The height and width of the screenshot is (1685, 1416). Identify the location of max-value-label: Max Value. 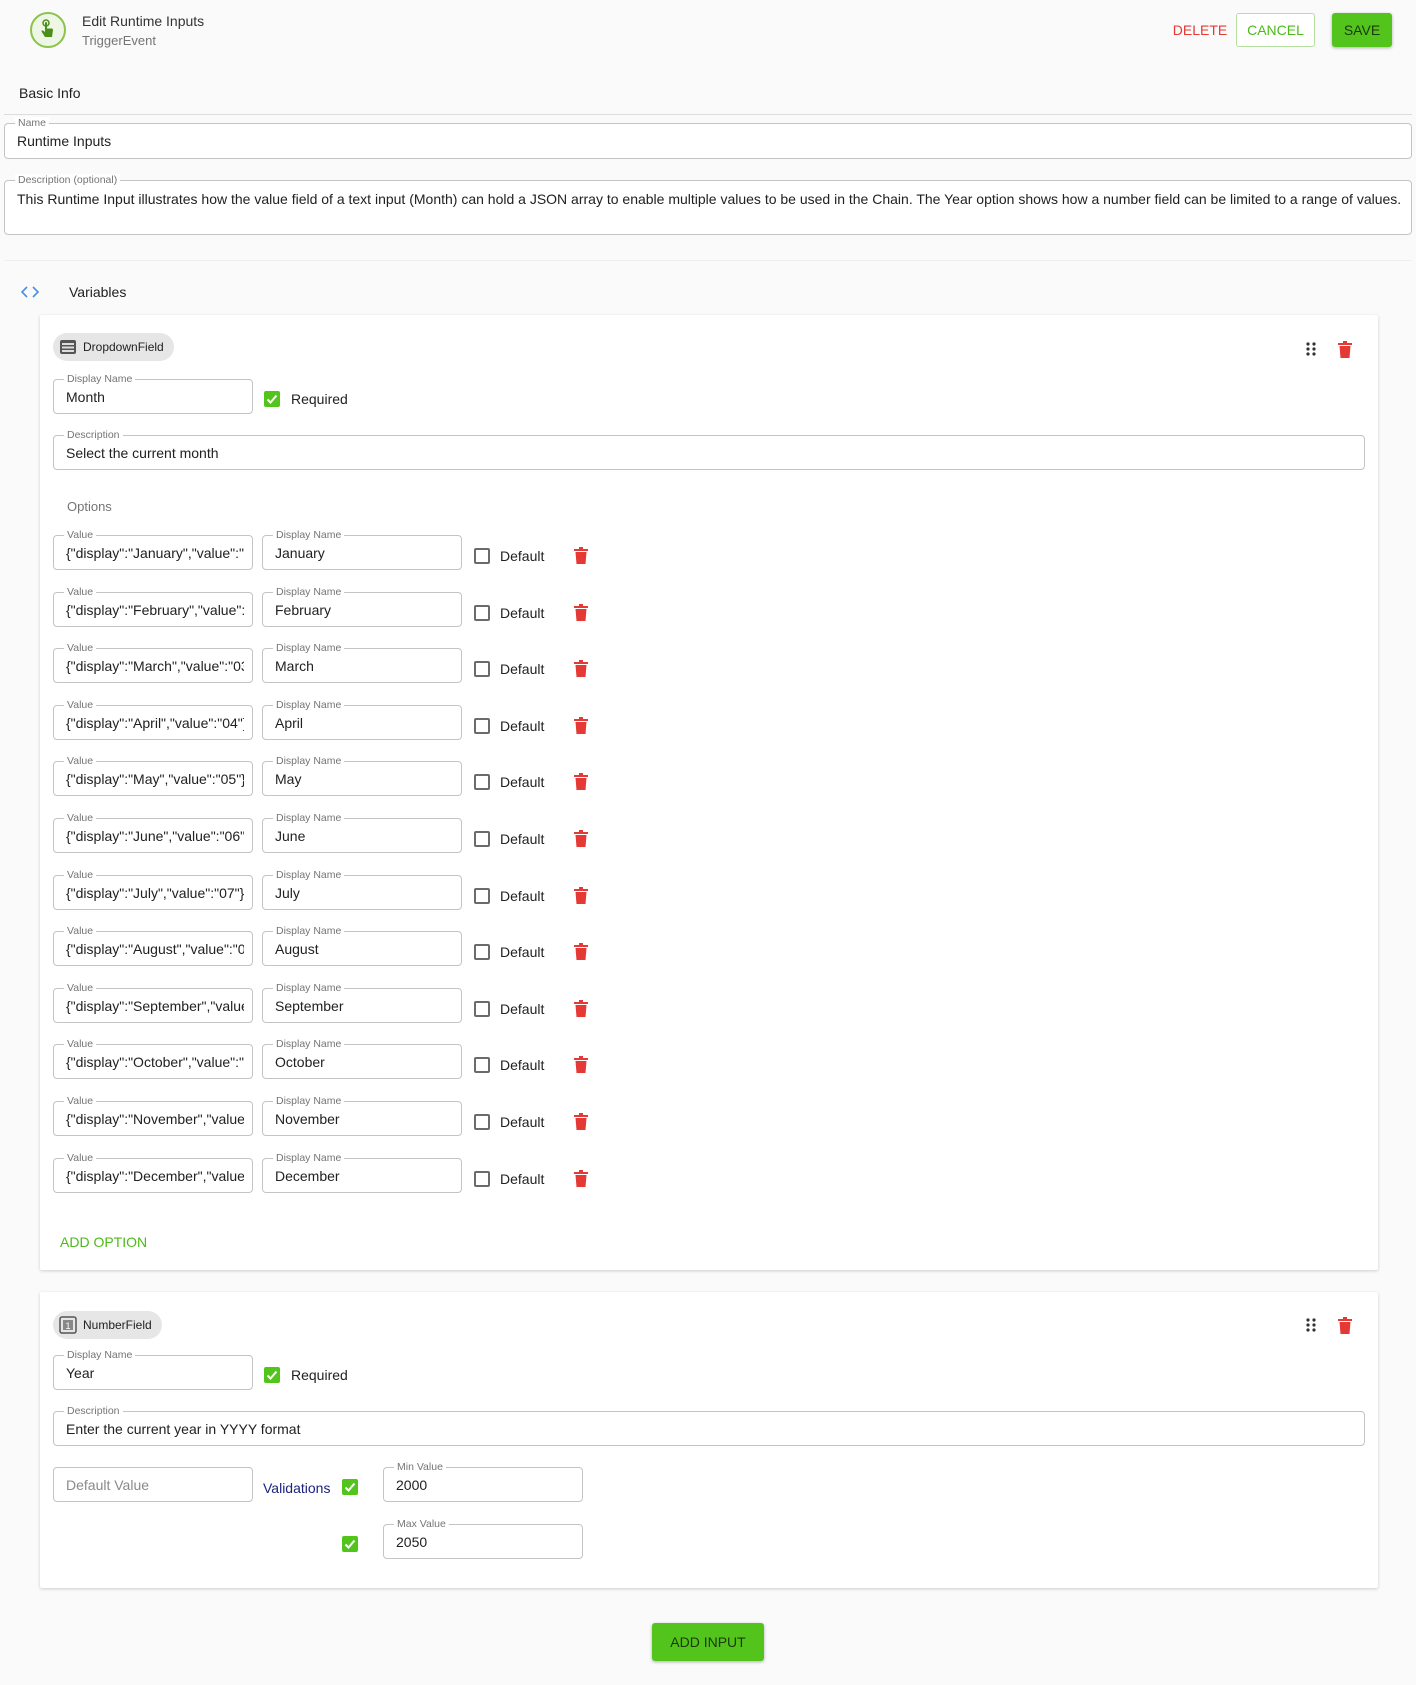
(421, 1524).